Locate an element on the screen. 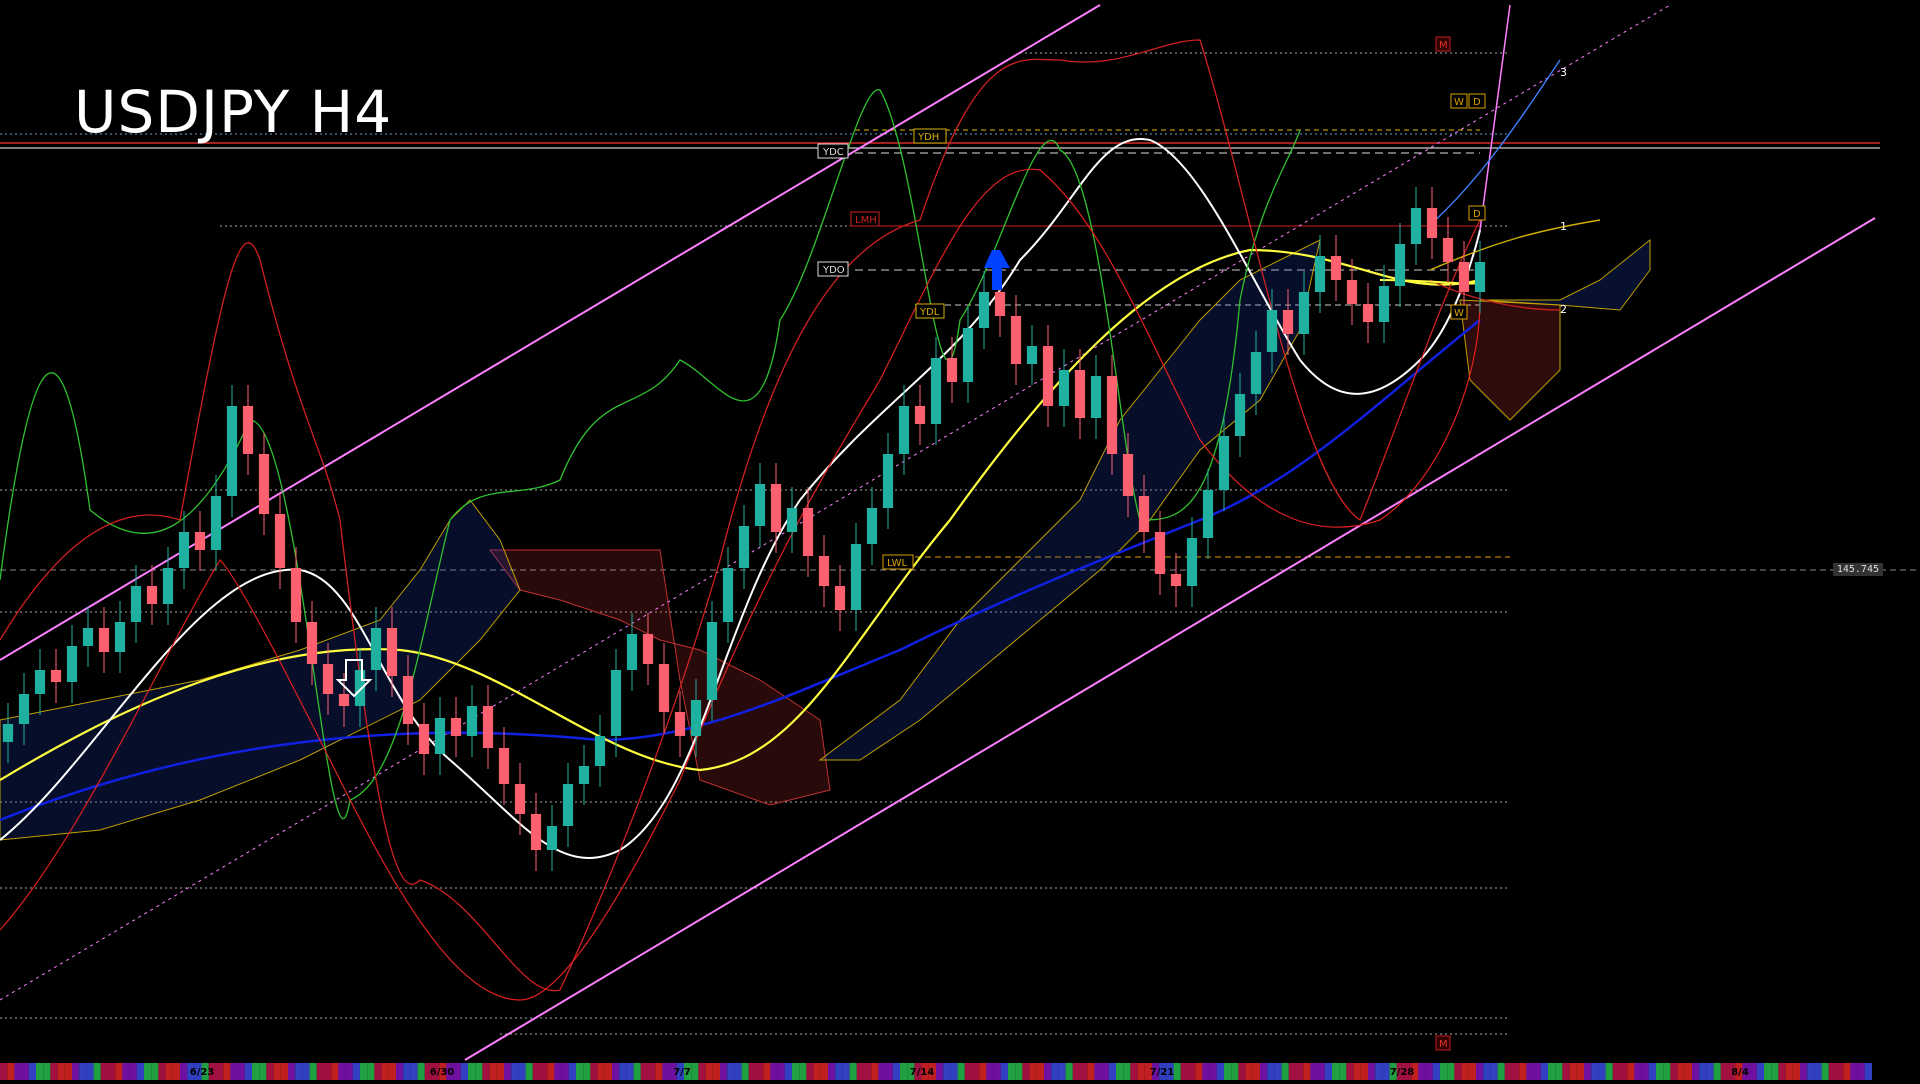 The image size is (1920, 1084). projection-label-1: 1 is located at coordinates (1563, 226).